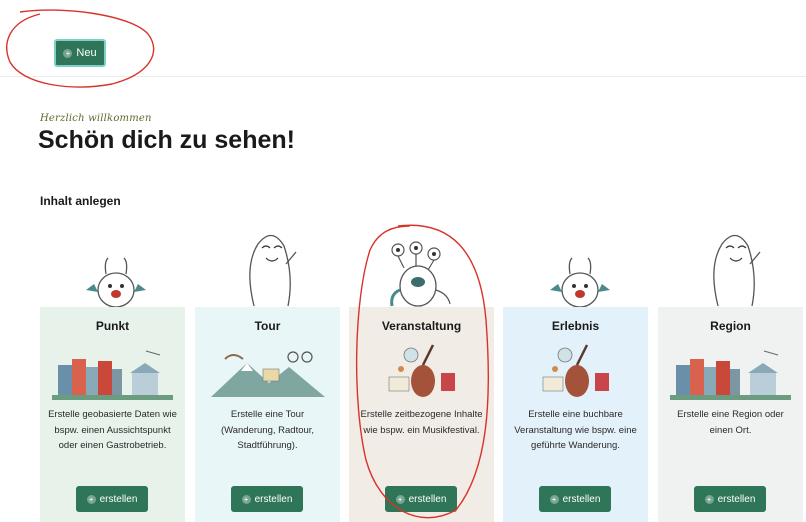  I want to click on city-street-icon, so click(112, 375).